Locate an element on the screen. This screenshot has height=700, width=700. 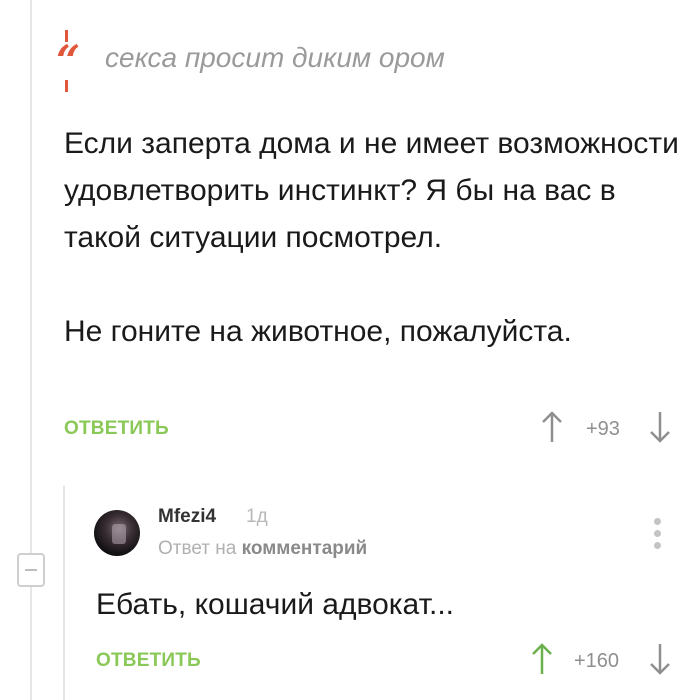
reply-prefix: Ответ на is located at coordinates (197, 548).